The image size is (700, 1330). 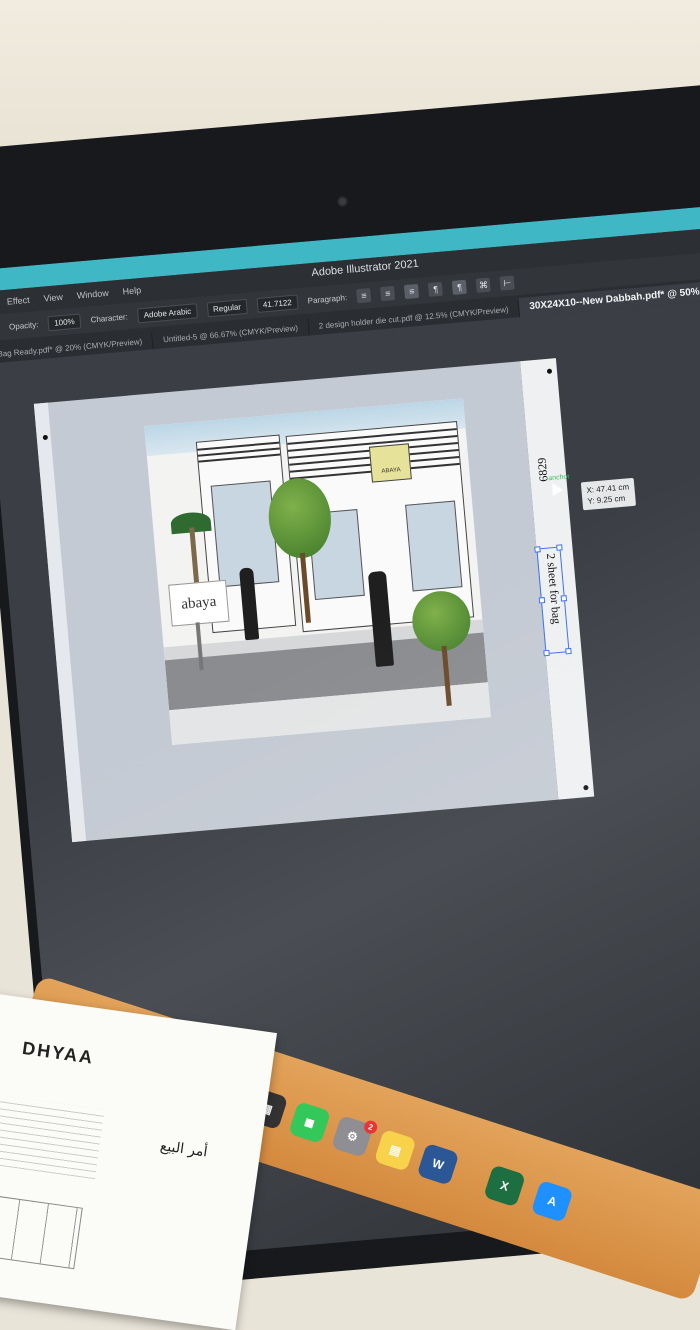 What do you see at coordinates (53, 298) in the screenshot?
I see `menu-view: View` at bounding box center [53, 298].